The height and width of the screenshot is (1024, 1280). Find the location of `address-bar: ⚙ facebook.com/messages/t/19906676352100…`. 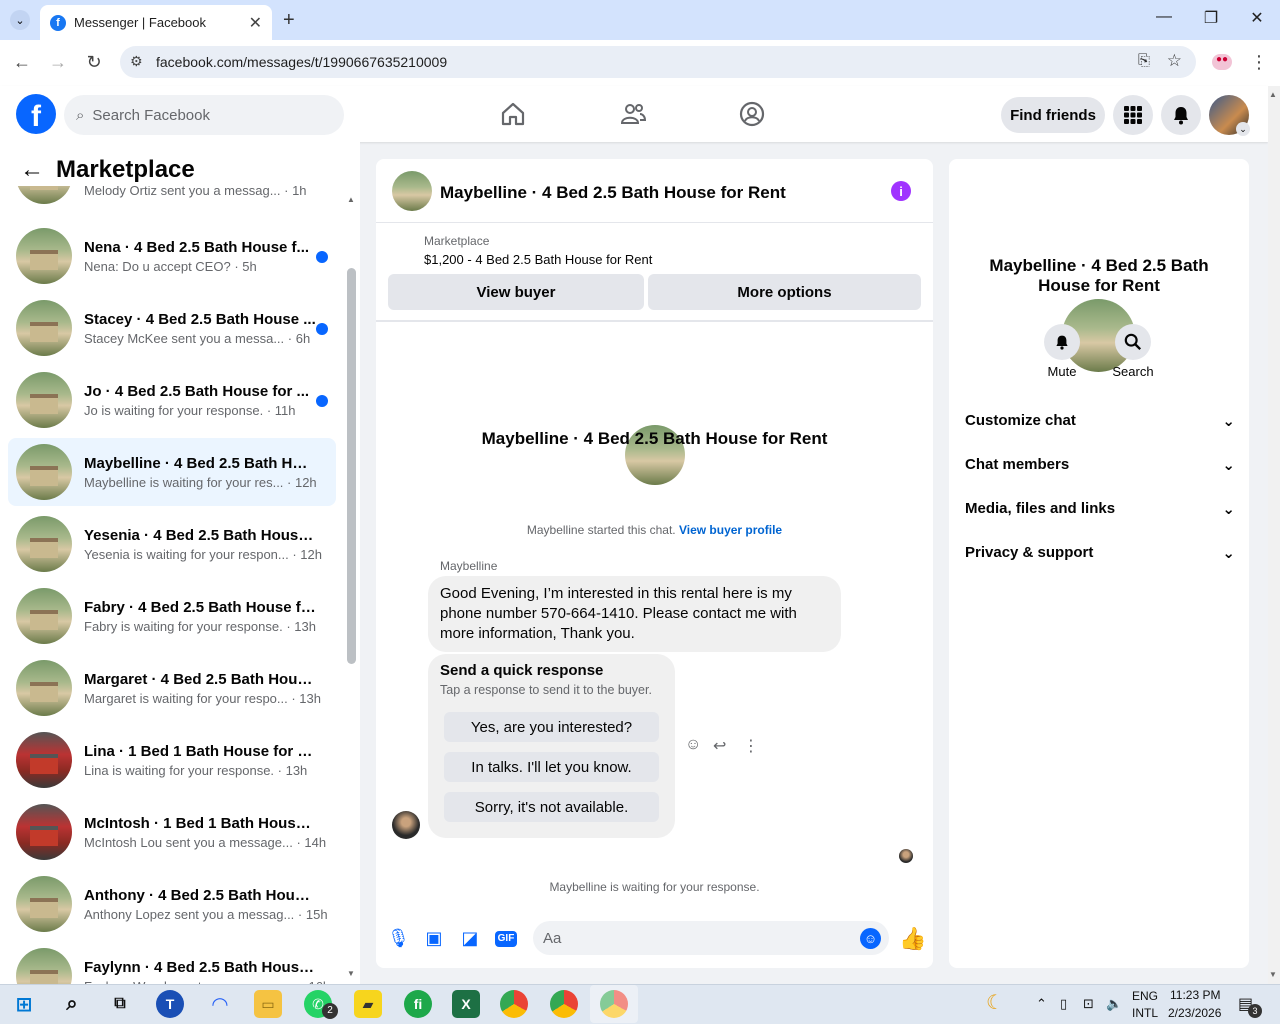

address-bar: ⚙ facebook.com/messages/t/19906676352100… is located at coordinates (658, 62).